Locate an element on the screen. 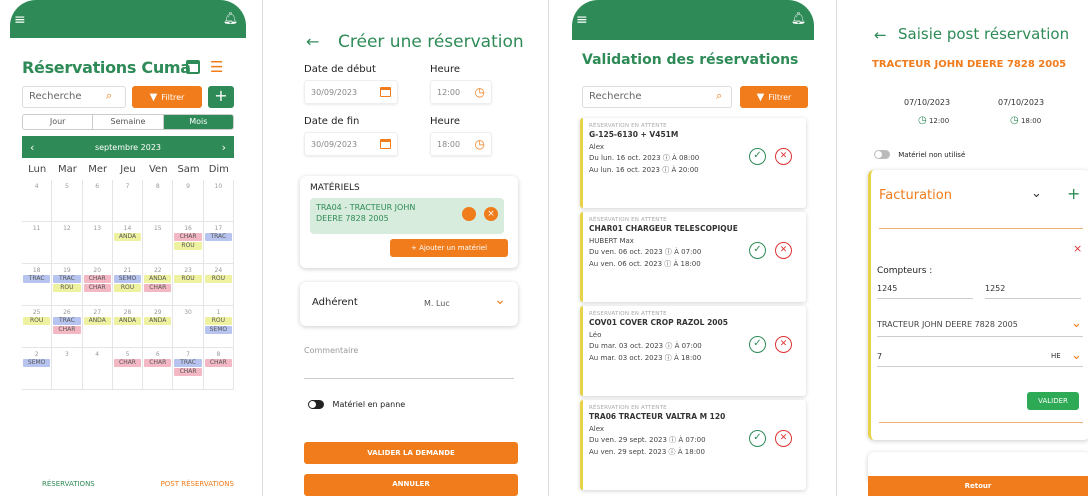 The width and height of the screenshot is (1088, 496). calendar-day-cell: 8 is located at coordinates (158, 201).